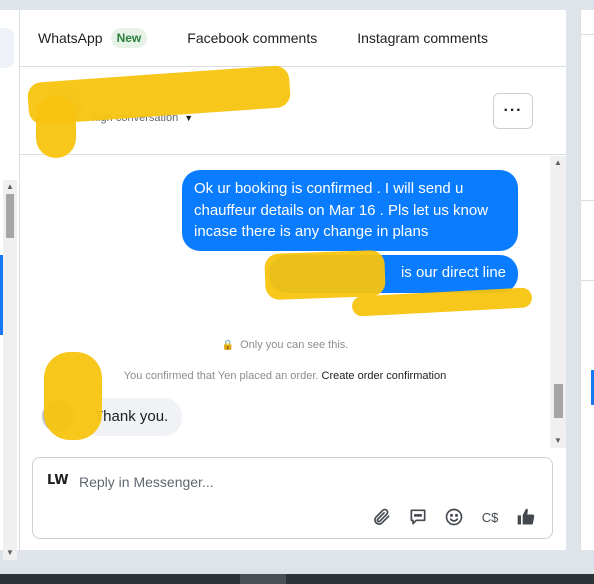  I want to click on tab-facebook-comments: Facebook comments, so click(252, 38).